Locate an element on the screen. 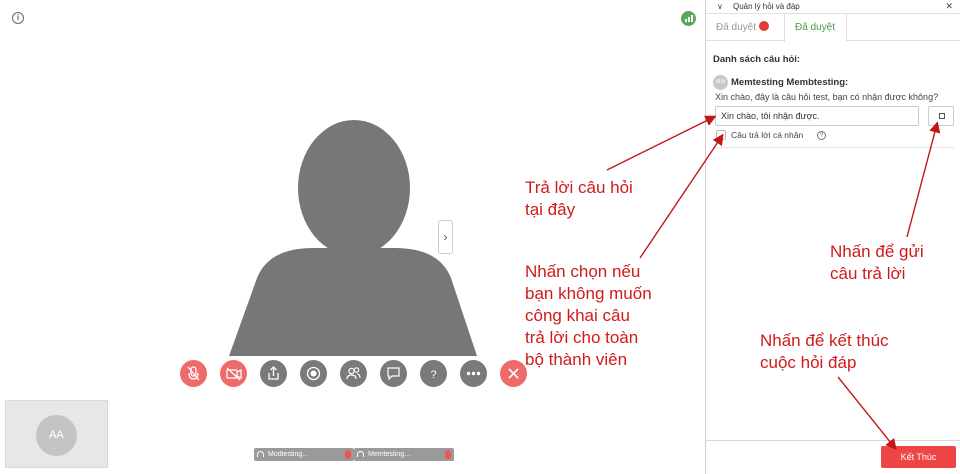 The image size is (960, 474). expand-panel-button: › is located at coordinates (445, 237).